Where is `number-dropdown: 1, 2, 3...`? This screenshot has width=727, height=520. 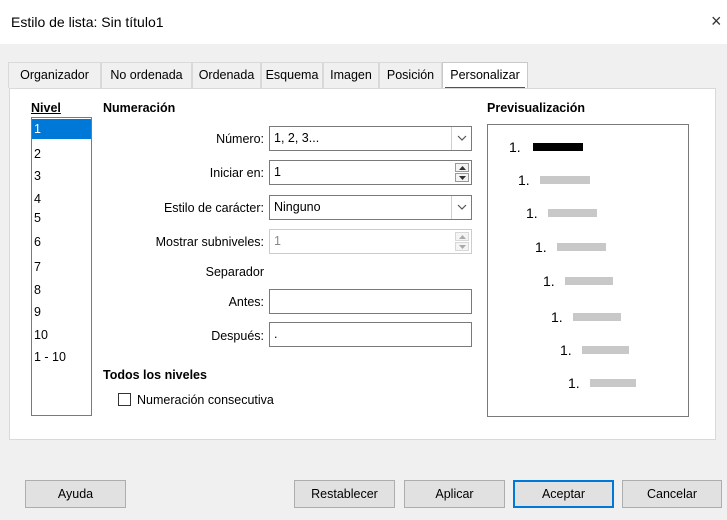 number-dropdown: 1, 2, 3... is located at coordinates (370, 138).